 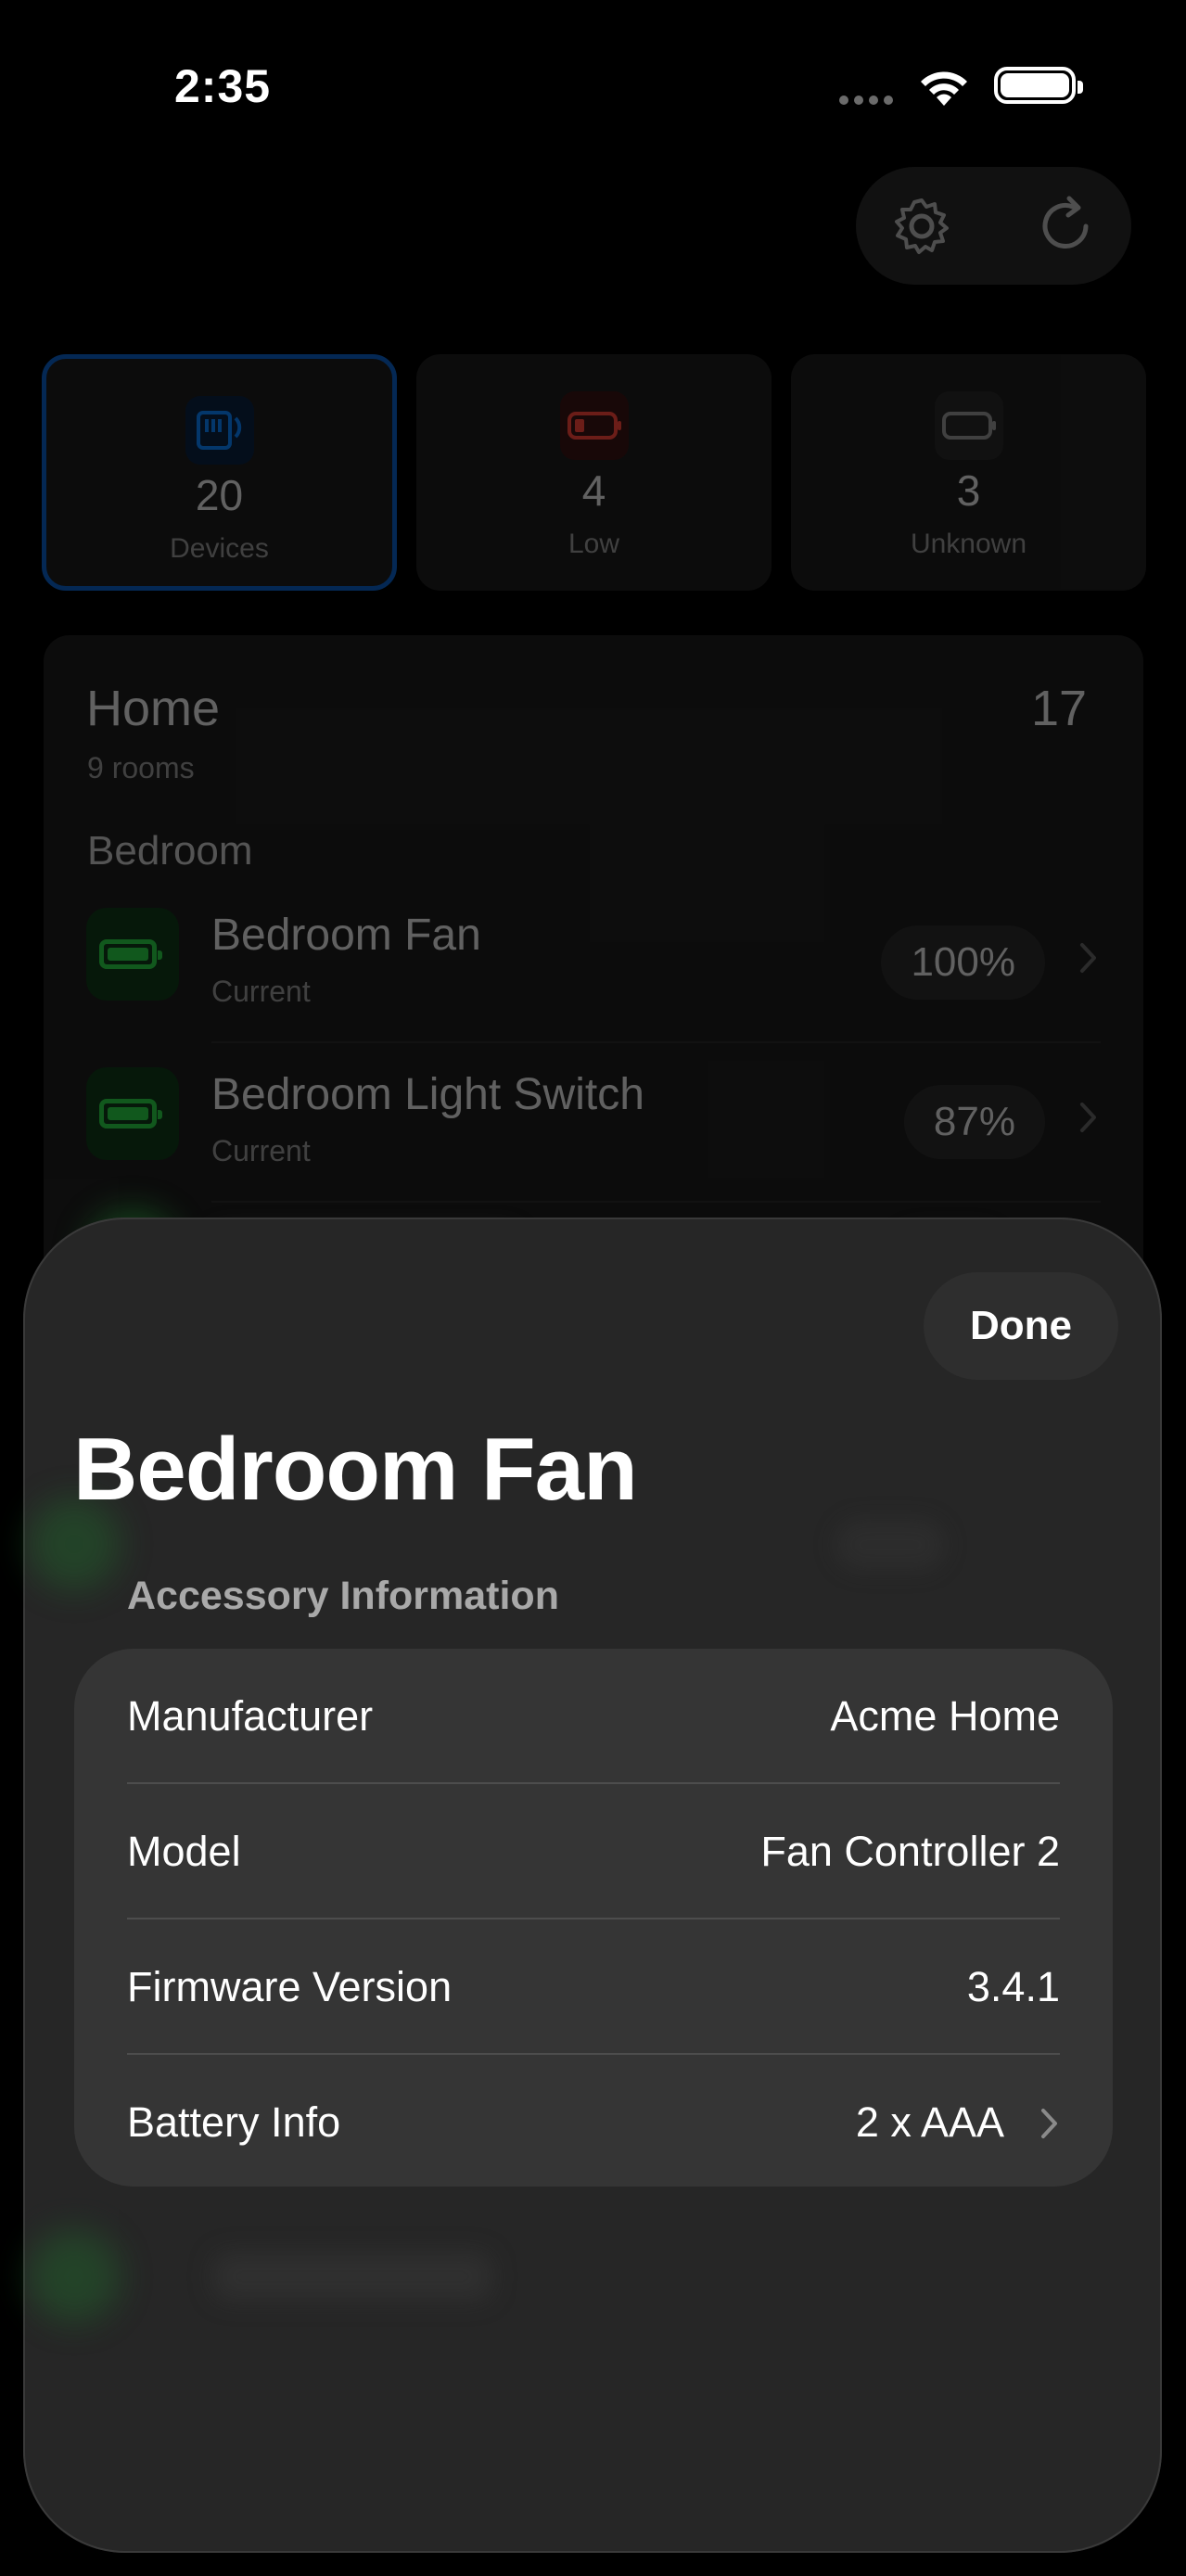 What do you see at coordinates (593, 2123) in the screenshot?
I see `info-row-battery: Battery Info 2 x AAA` at bounding box center [593, 2123].